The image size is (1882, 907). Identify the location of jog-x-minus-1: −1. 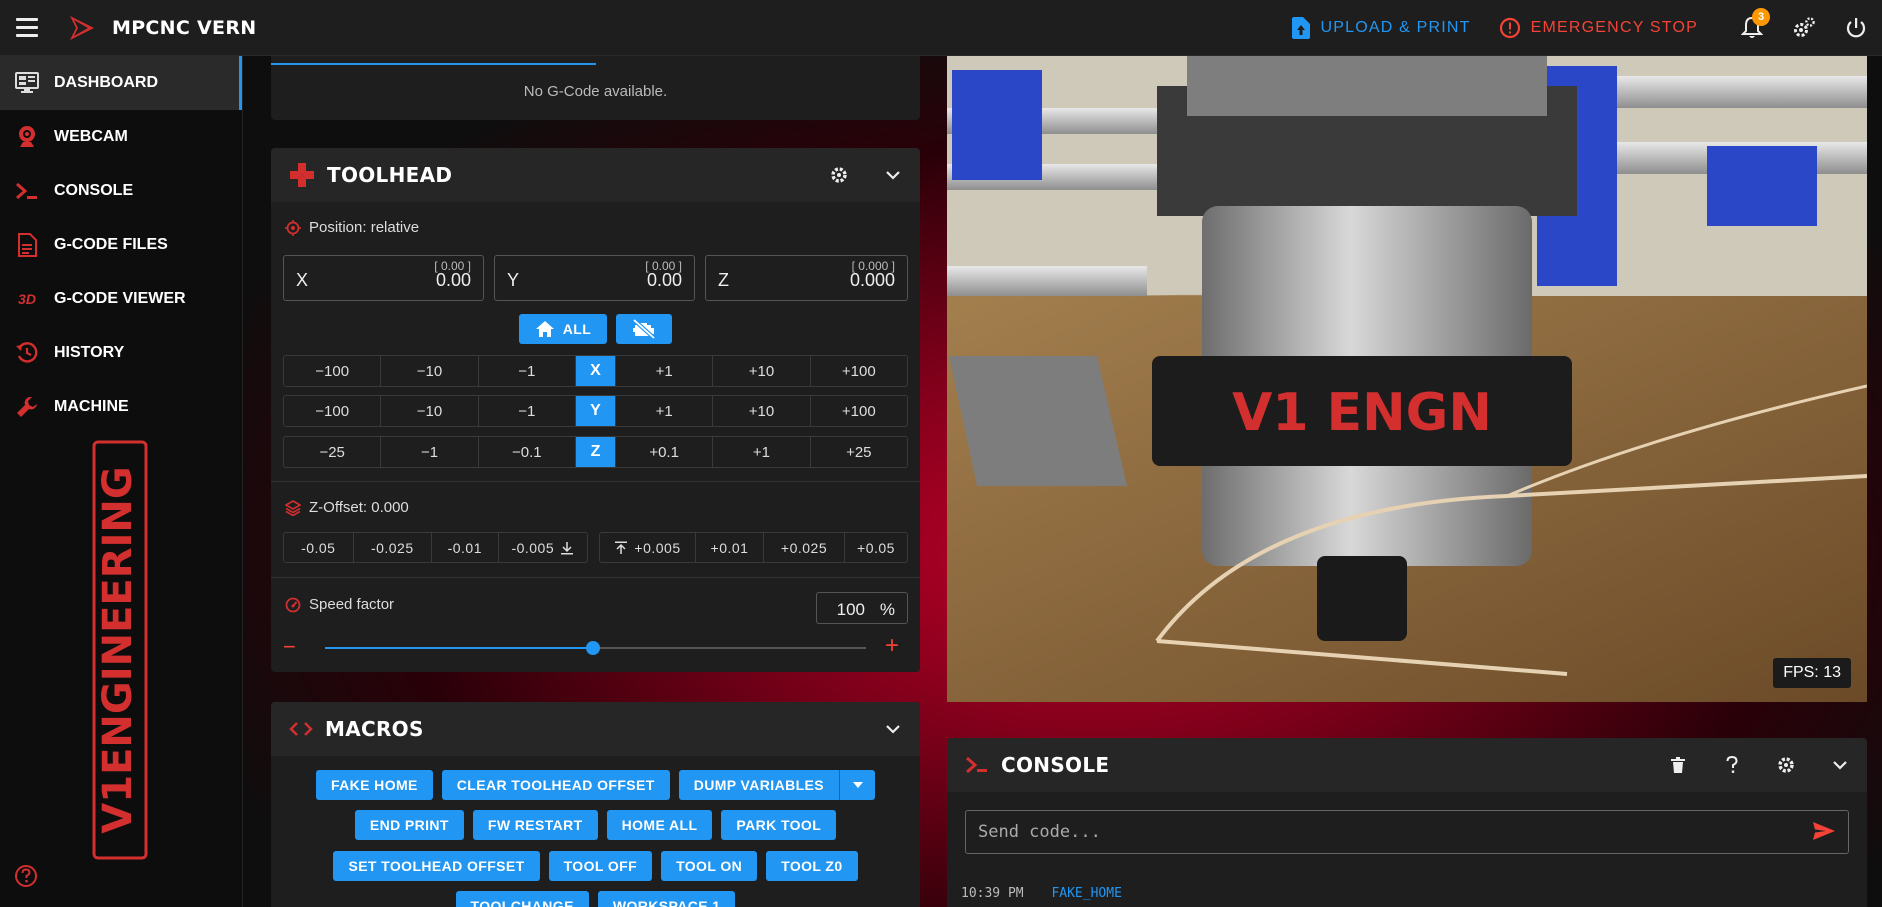
(527, 371).